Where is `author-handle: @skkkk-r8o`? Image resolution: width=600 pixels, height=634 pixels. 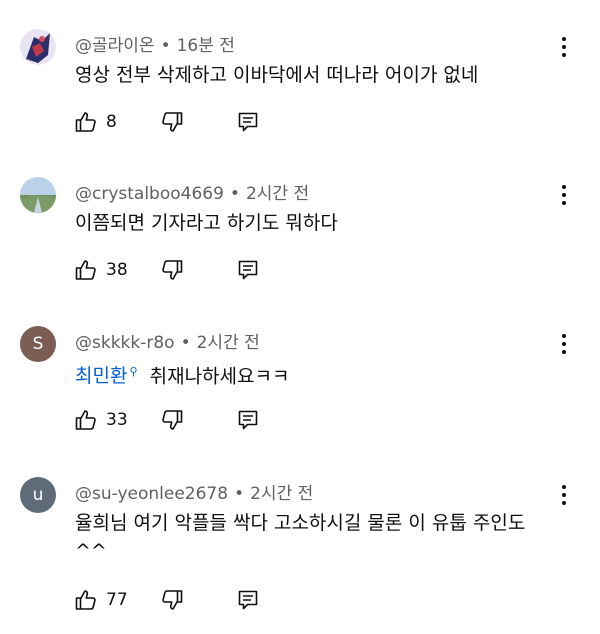 author-handle: @skkkk-r8o is located at coordinates (125, 343).